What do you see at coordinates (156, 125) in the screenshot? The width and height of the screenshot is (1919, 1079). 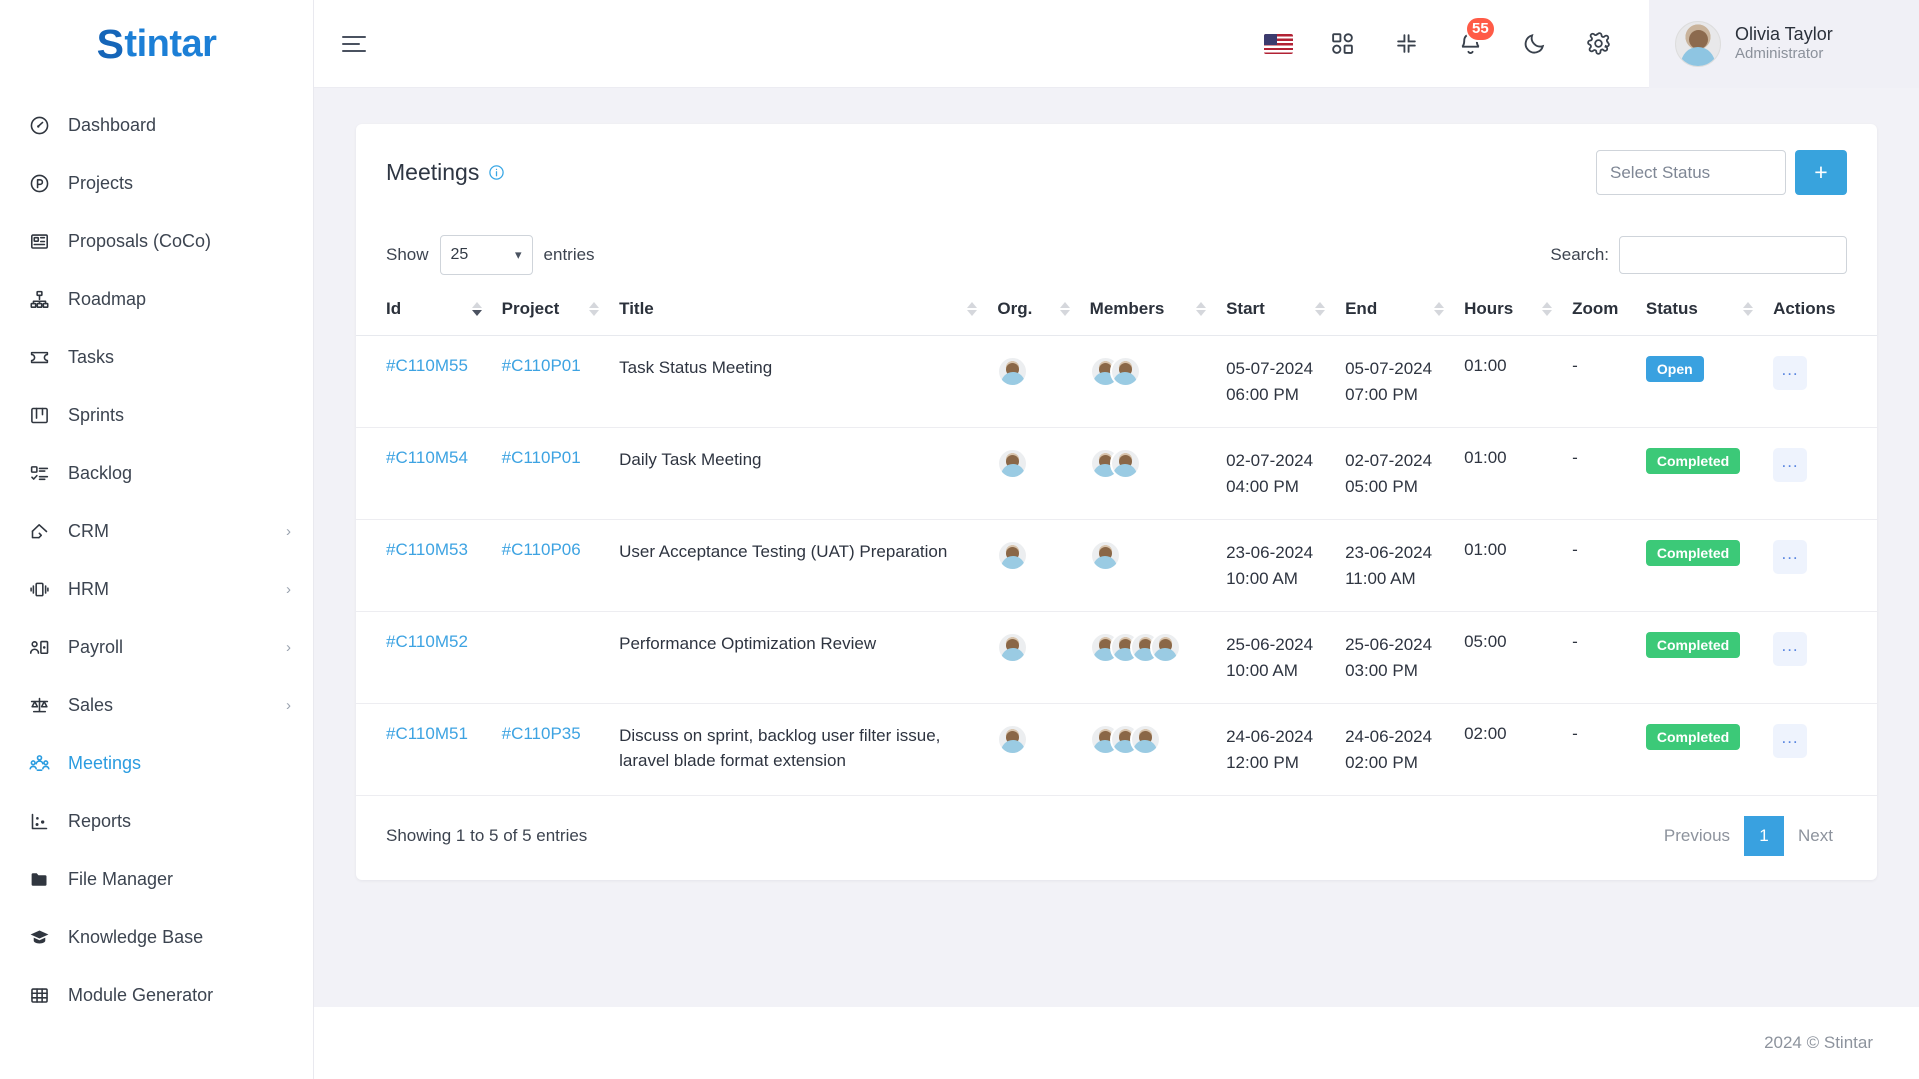 I see `sidebar-item-dashboard: Dashboard` at bounding box center [156, 125].